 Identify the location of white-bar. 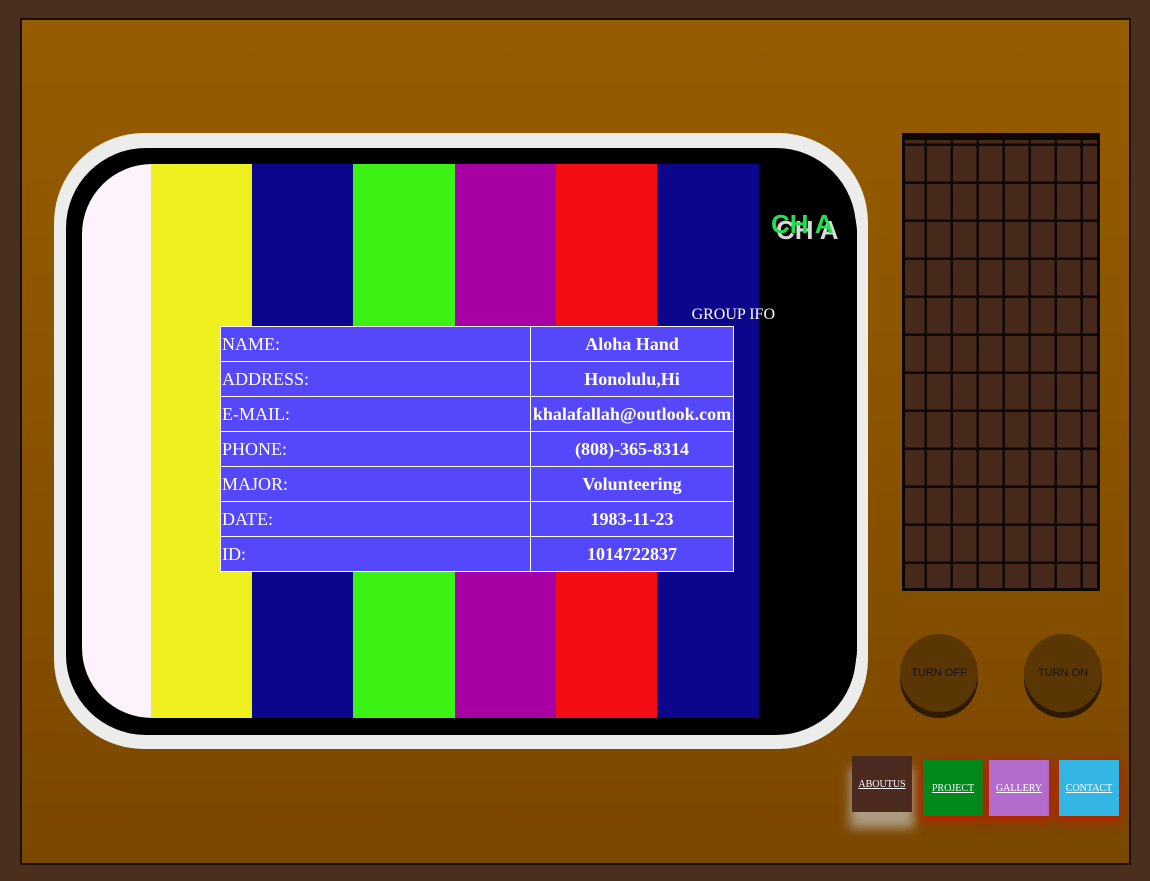
(116, 441).